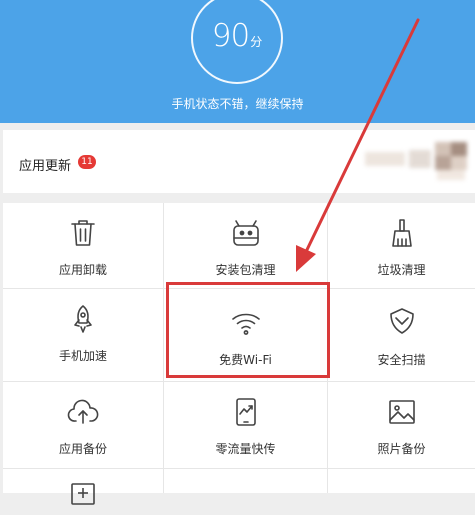 The height and width of the screenshot is (515, 475). Describe the element at coordinates (83, 425) in the screenshot. I see `tool-app-backup: 应用备份` at that location.